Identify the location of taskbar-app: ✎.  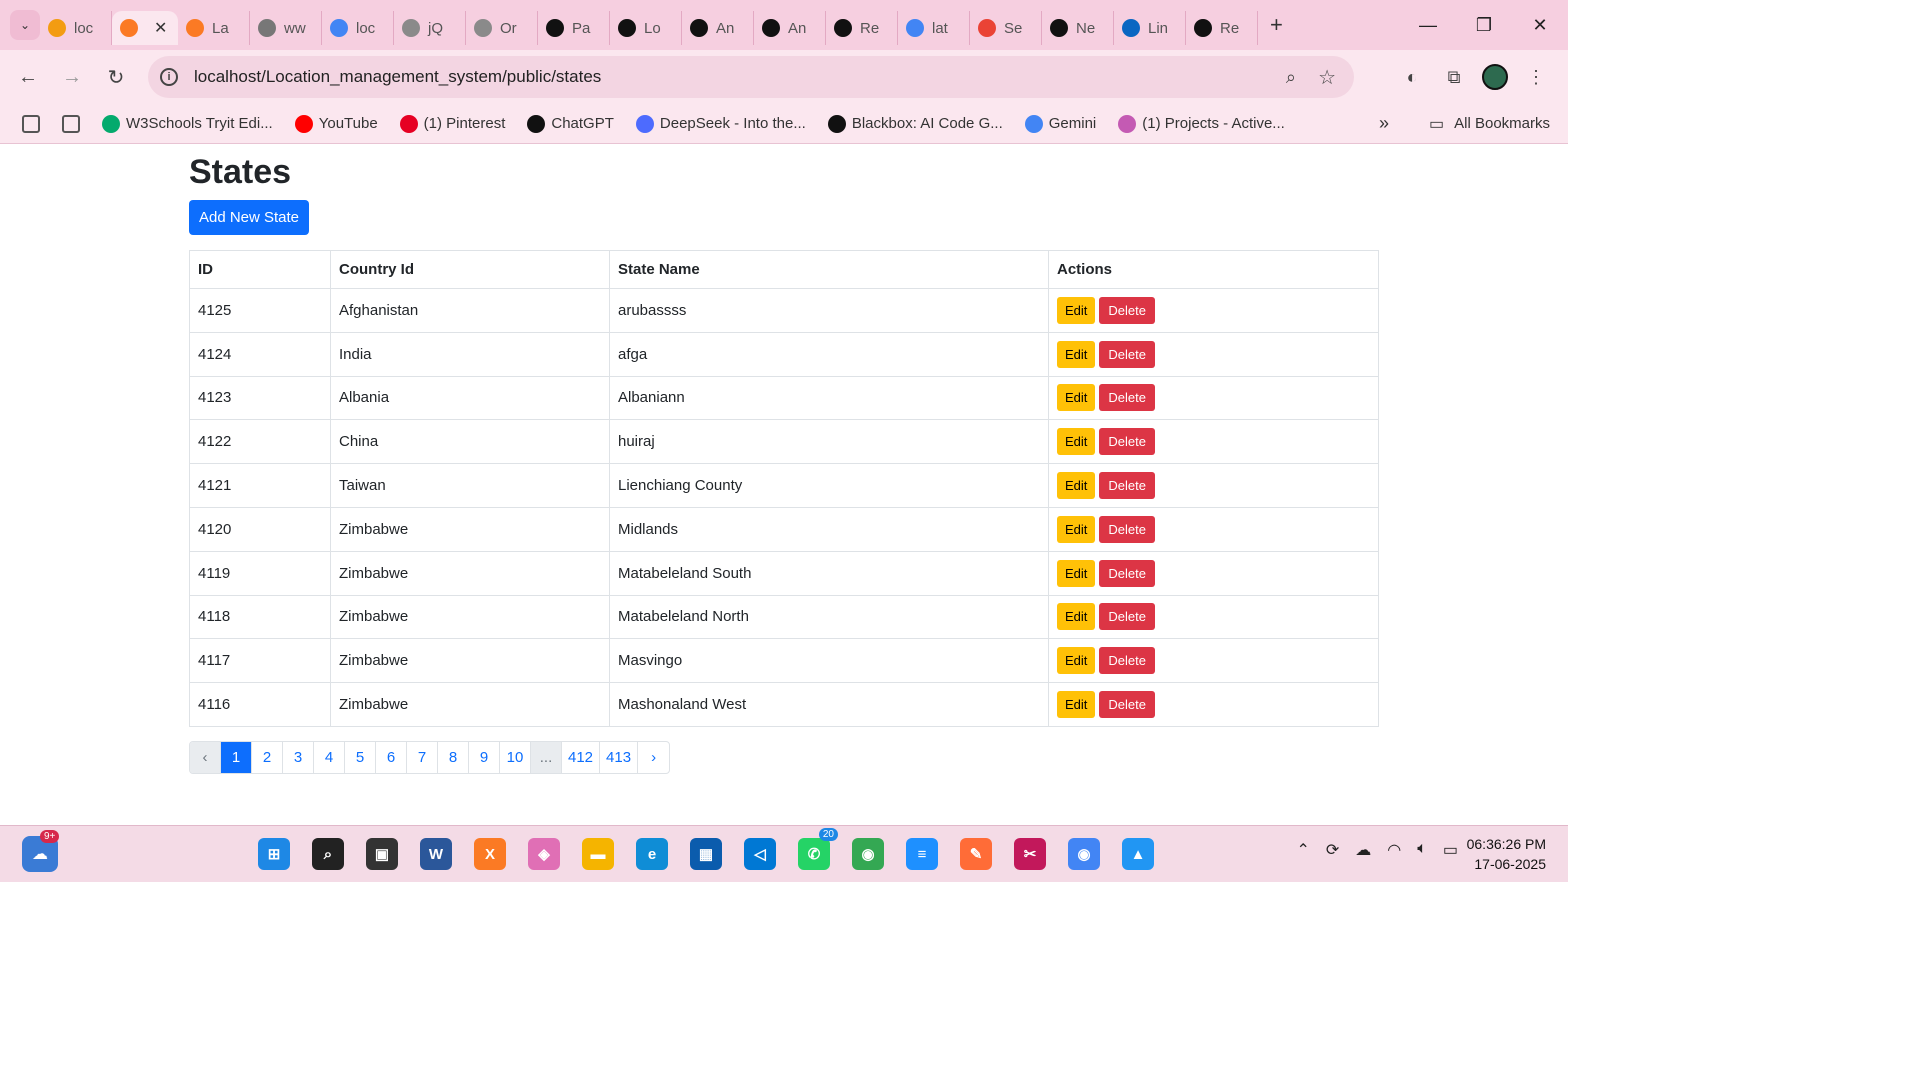
(976, 854).